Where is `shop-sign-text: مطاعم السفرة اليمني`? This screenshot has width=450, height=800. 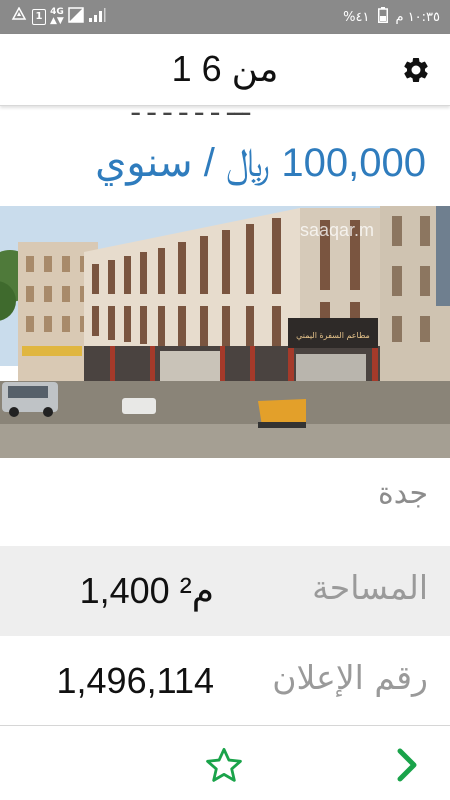 shop-sign-text: مطاعم السفرة اليمني is located at coordinates (333, 335).